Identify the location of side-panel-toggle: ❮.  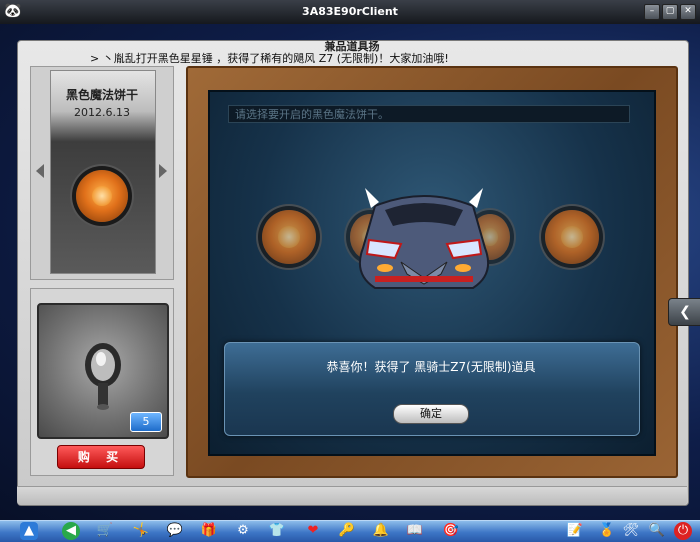
(684, 312).